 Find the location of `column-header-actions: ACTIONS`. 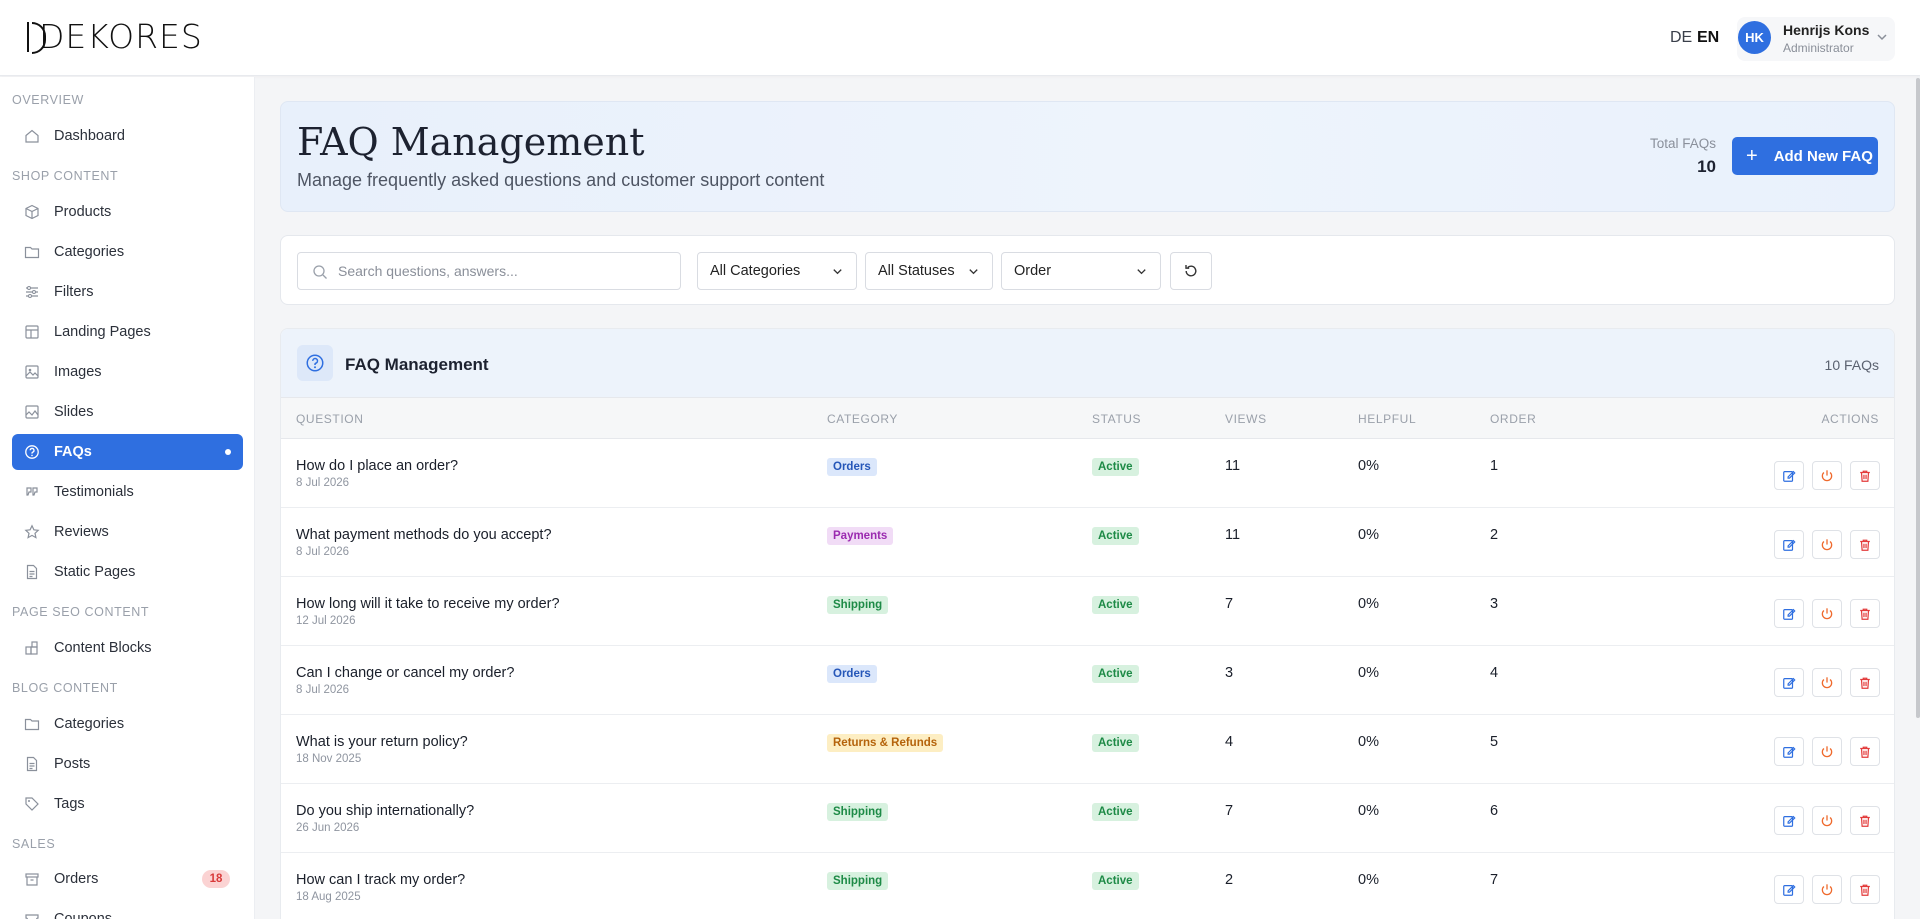

column-header-actions: ACTIONS is located at coordinates (1850, 419).